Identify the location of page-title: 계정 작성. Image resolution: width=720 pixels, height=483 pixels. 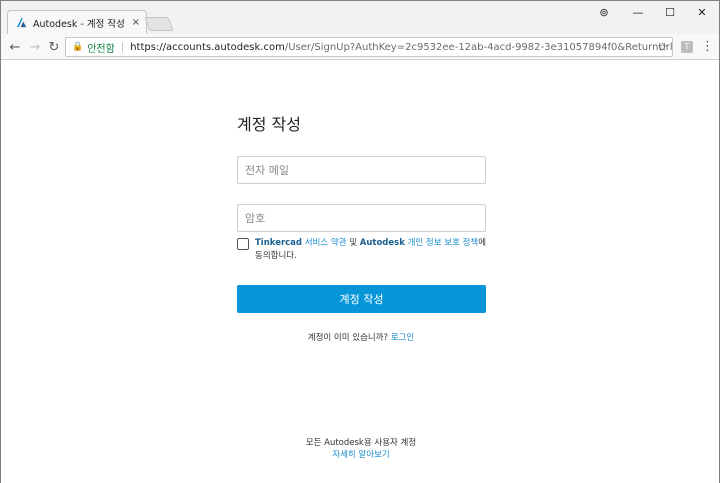
(269, 124).